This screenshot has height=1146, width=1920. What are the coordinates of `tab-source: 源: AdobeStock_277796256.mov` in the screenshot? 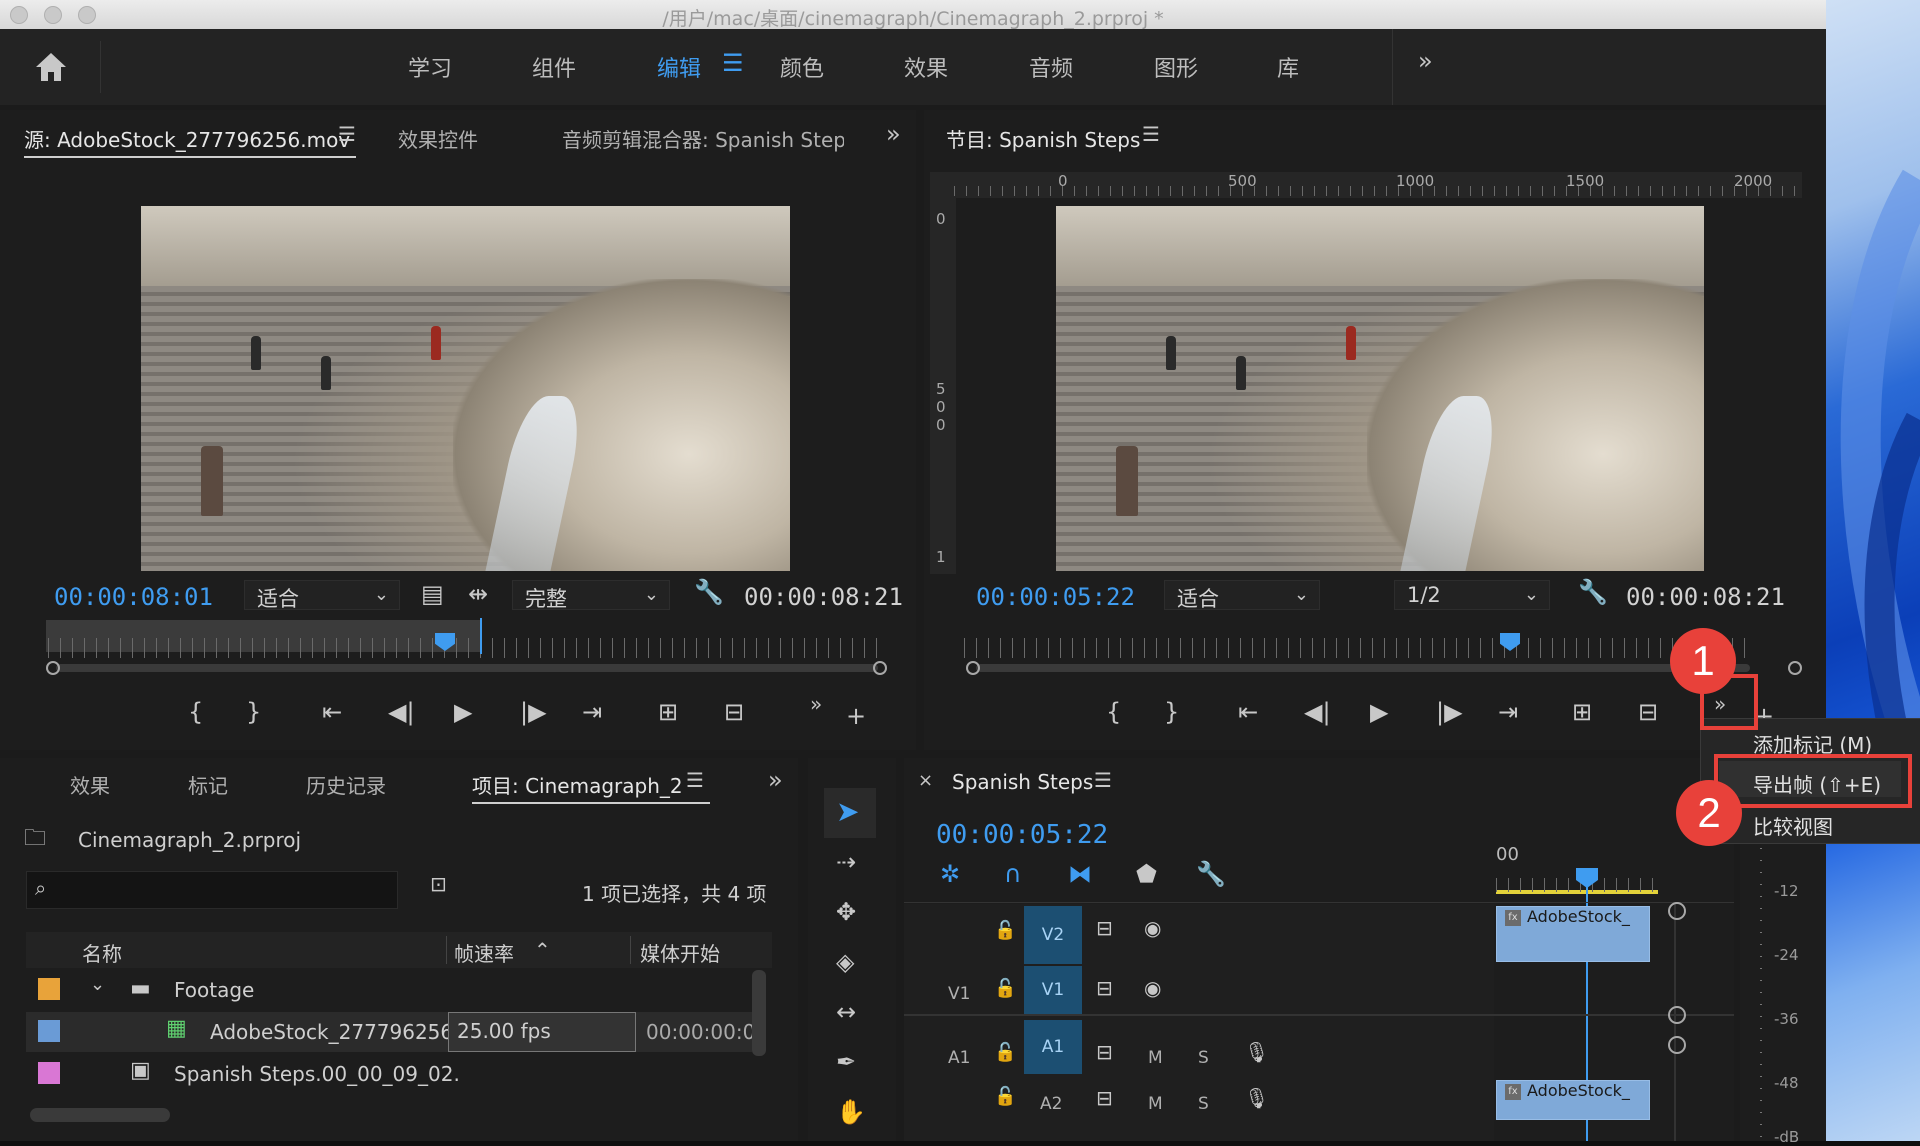 It's located at (187, 138).